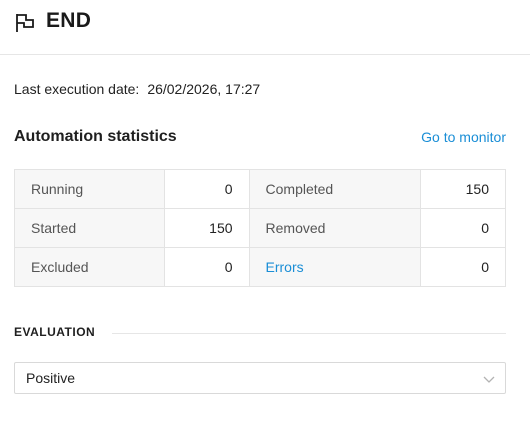 This screenshot has width=530, height=428. I want to click on stat-label-removed: Removed, so click(335, 228).